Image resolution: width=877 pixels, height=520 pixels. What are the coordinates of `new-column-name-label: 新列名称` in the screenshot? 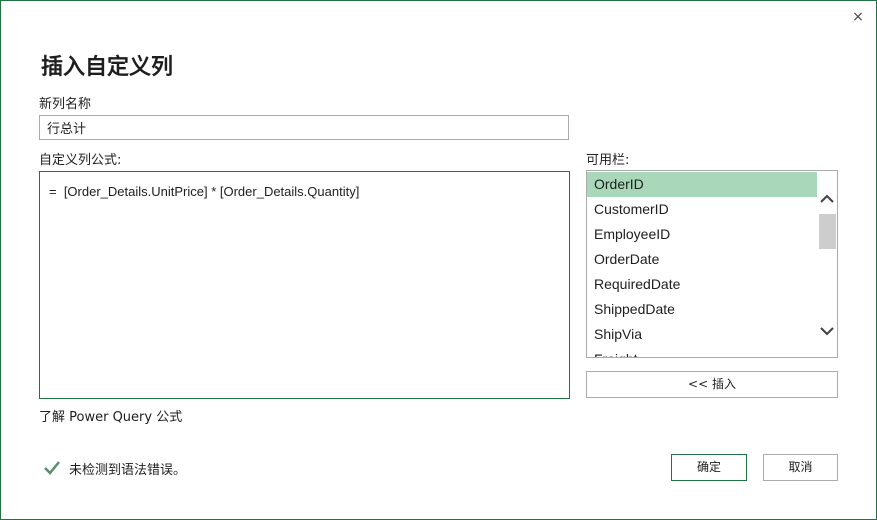 It's located at (65, 104).